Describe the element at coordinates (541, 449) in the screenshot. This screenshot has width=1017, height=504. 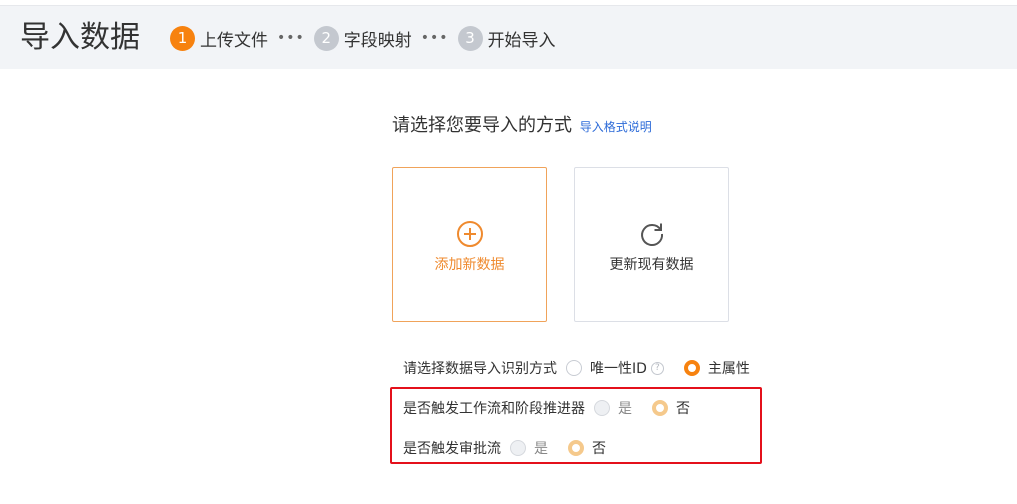
I see `trigger-approval-yes-label: 是` at that location.